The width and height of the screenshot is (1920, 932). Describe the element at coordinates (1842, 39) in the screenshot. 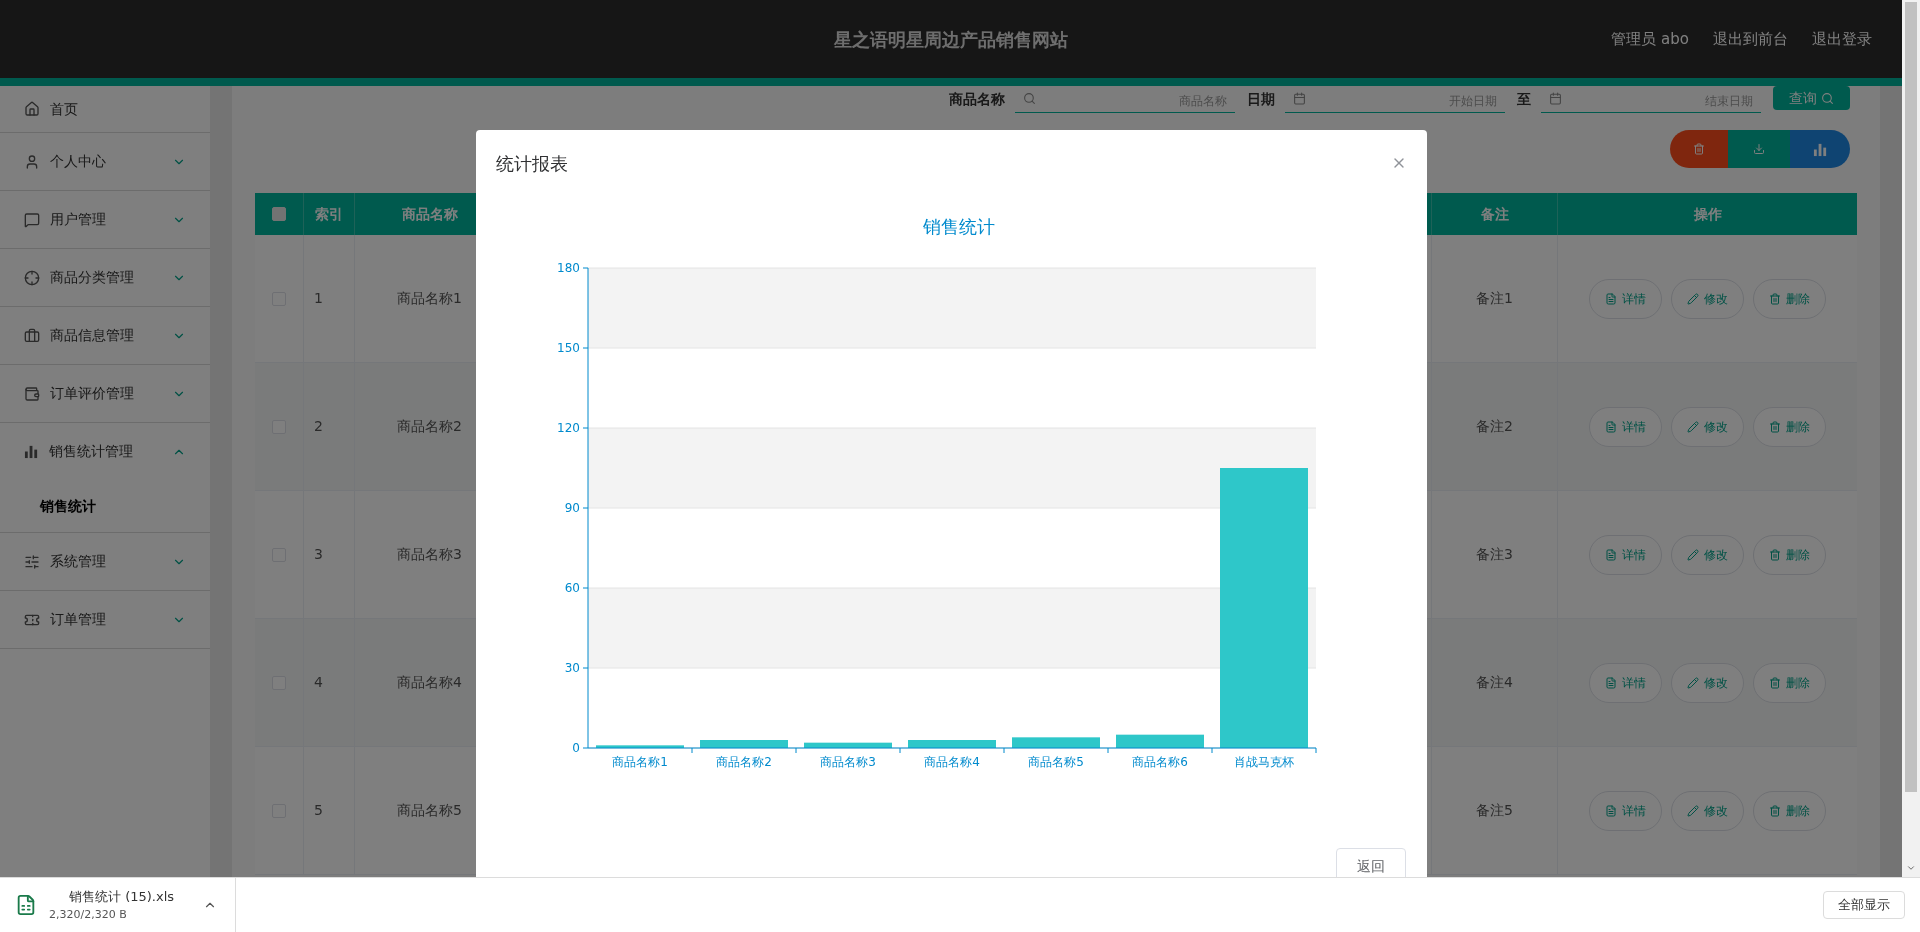

I see `header-link: 退出登录` at that location.